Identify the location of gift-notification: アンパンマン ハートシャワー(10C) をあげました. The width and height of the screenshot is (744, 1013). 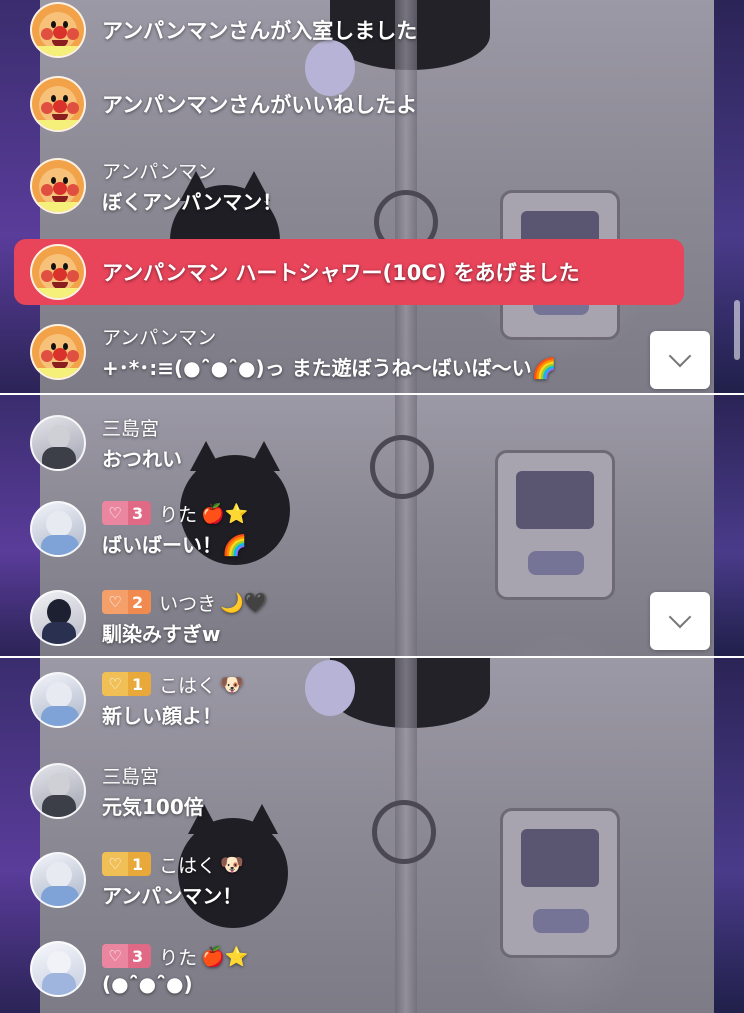
(349, 272).